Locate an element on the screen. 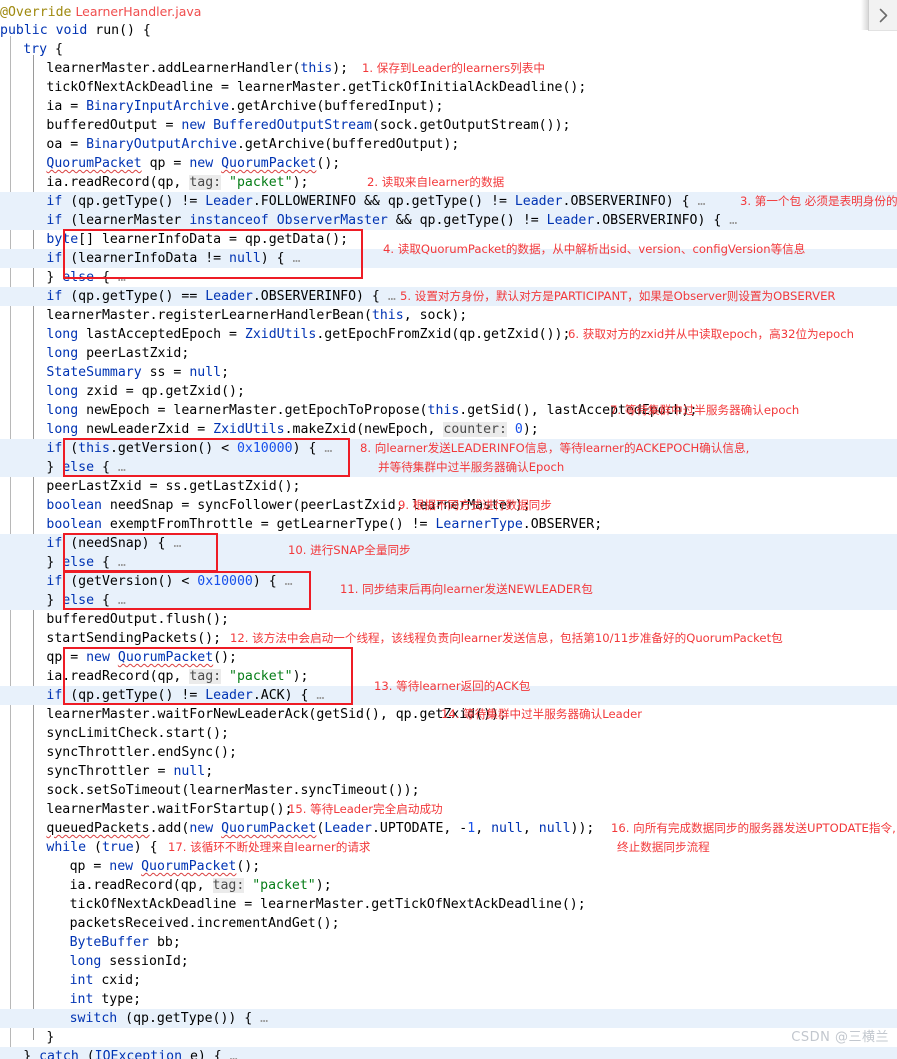  code-line: long zxid = qp.getZxid(); is located at coordinates (448, 391).